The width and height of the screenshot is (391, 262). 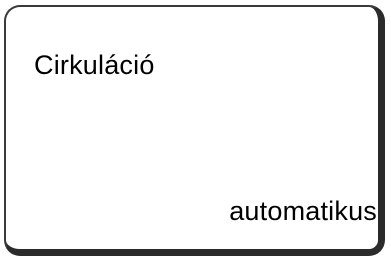 I want to click on current-setting-value: automatikus, so click(x=303, y=211).